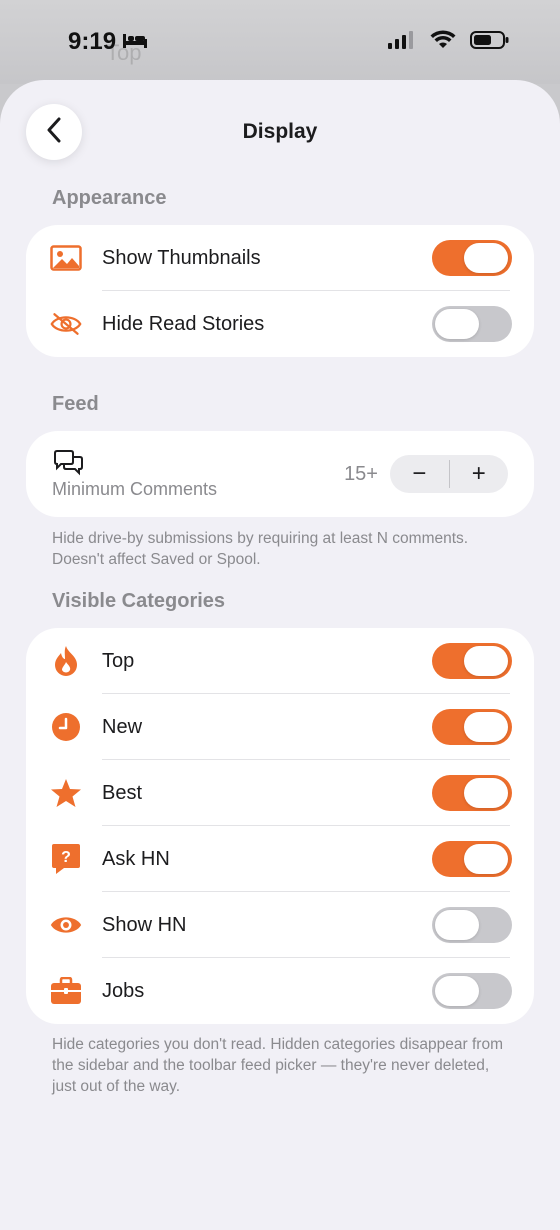 The width and height of the screenshot is (560, 1230). Describe the element at coordinates (66, 324) in the screenshot. I see `eye-slash-icon` at that location.